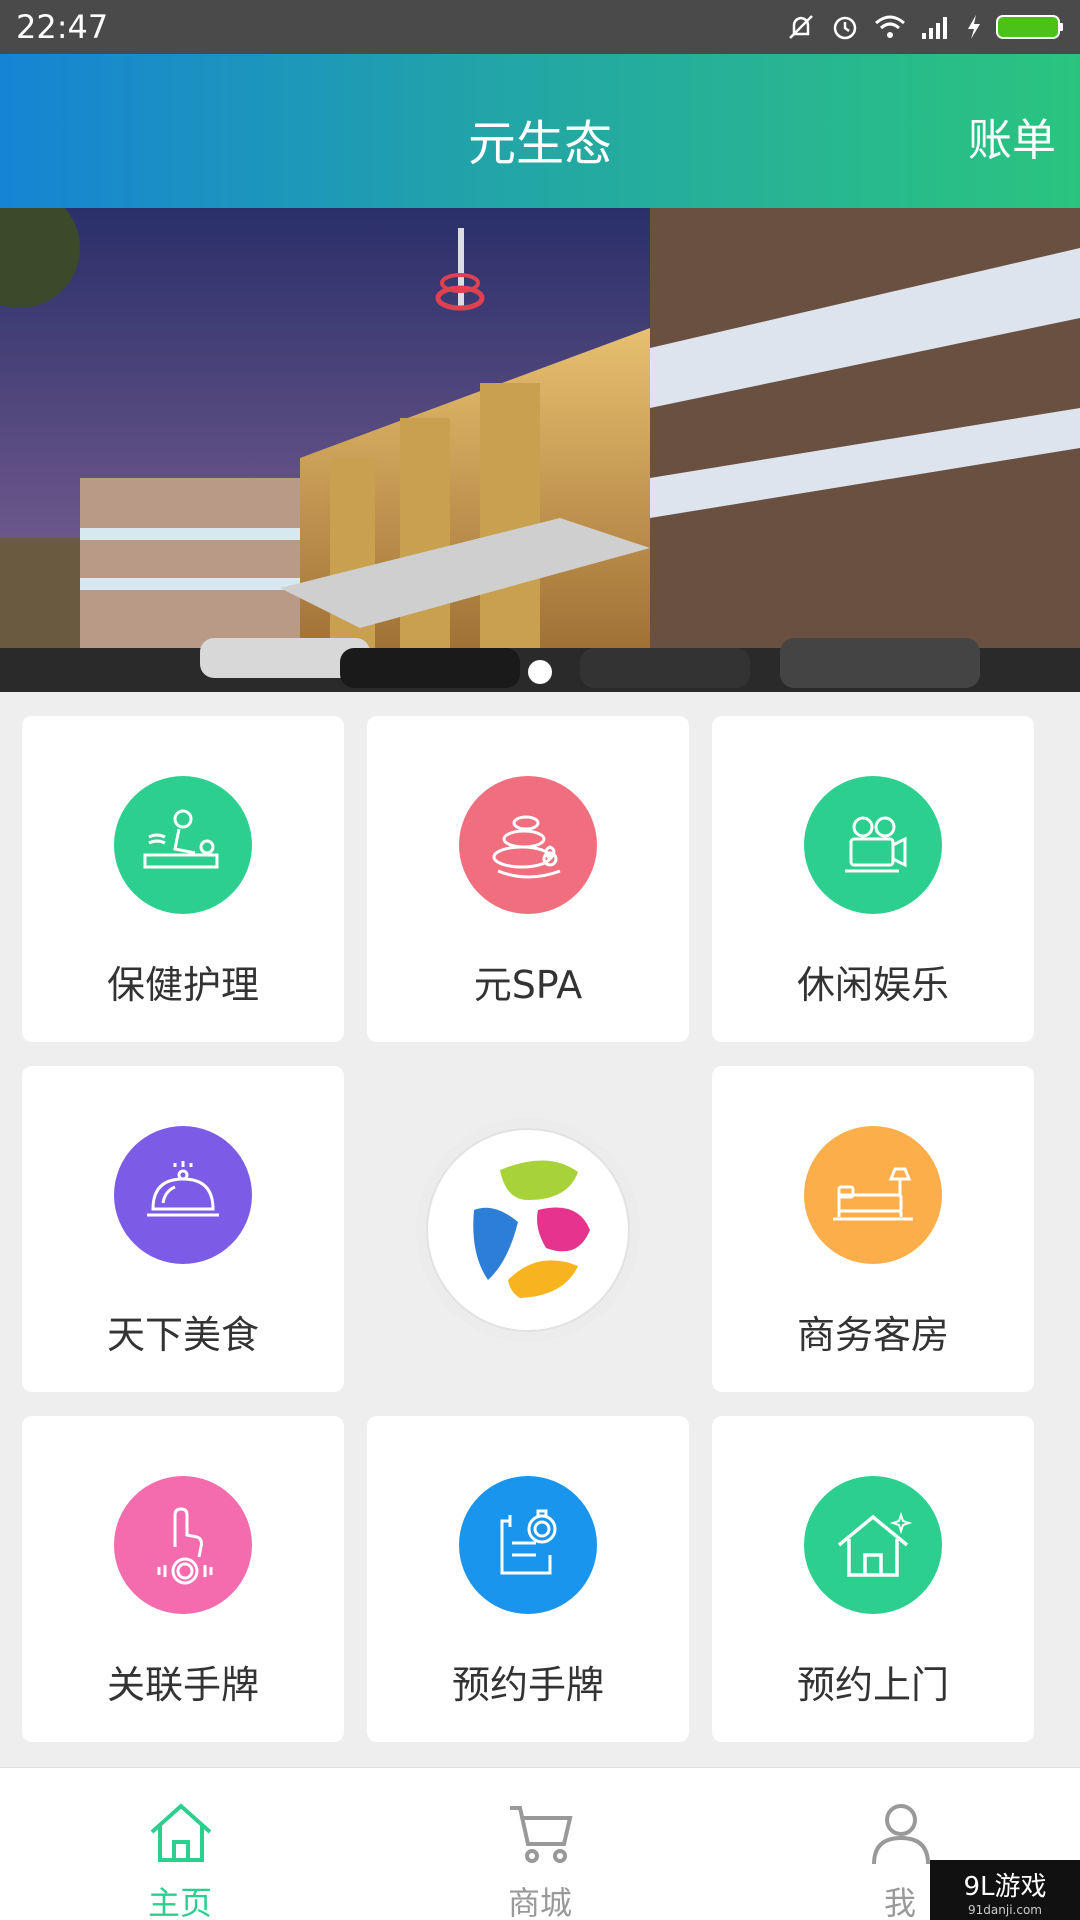 The height and width of the screenshot is (1920, 1080). I want to click on booking-bracelet-icon, so click(528, 1545).